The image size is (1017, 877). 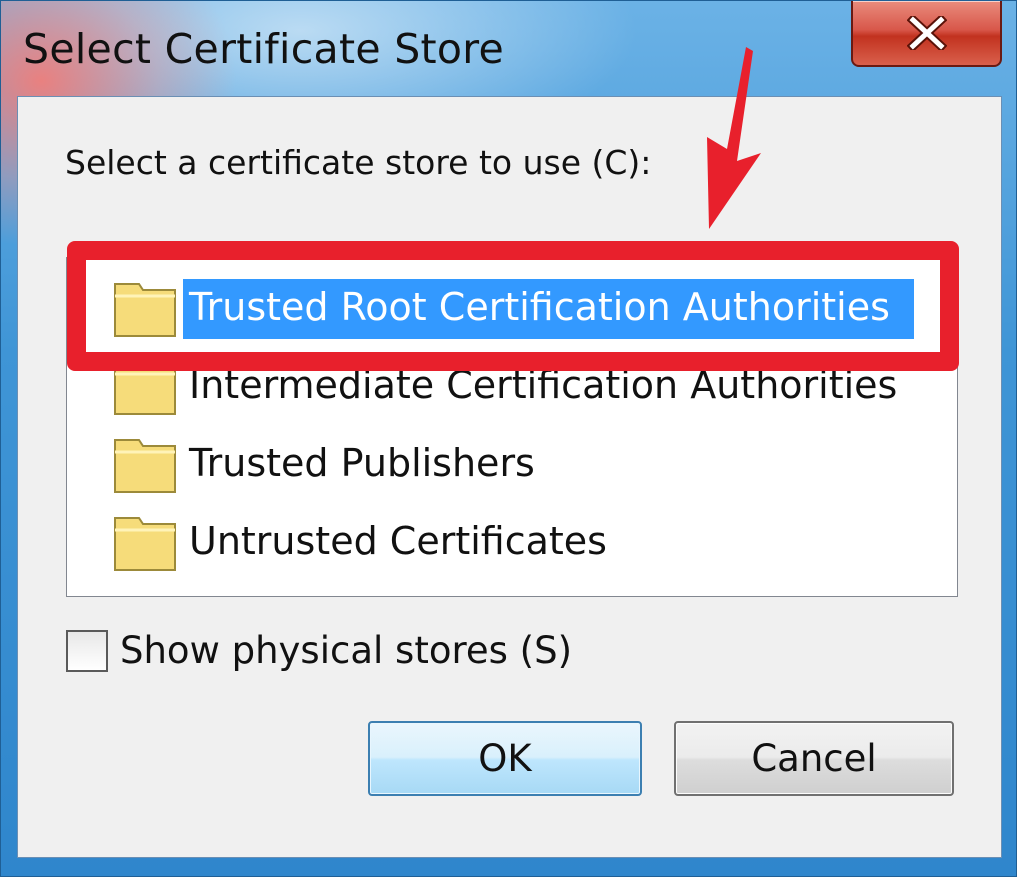 What do you see at coordinates (398, 541) in the screenshot?
I see `store-item-label: Untrusted Certificates` at bounding box center [398, 541].